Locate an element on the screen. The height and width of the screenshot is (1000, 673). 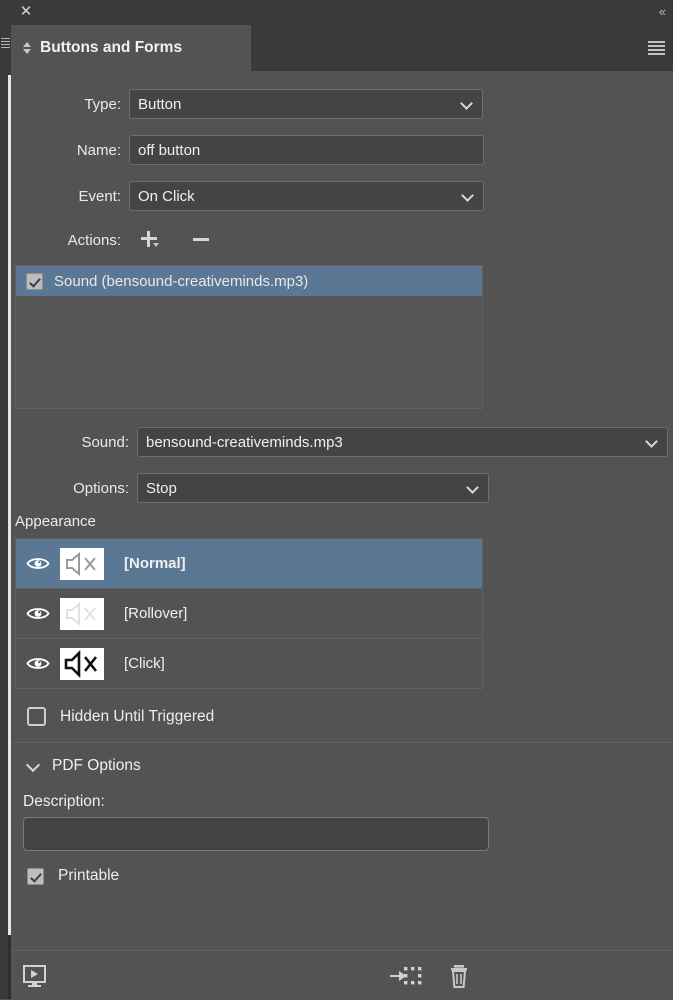
printable-checkbox is located at coordinates (35, 876).